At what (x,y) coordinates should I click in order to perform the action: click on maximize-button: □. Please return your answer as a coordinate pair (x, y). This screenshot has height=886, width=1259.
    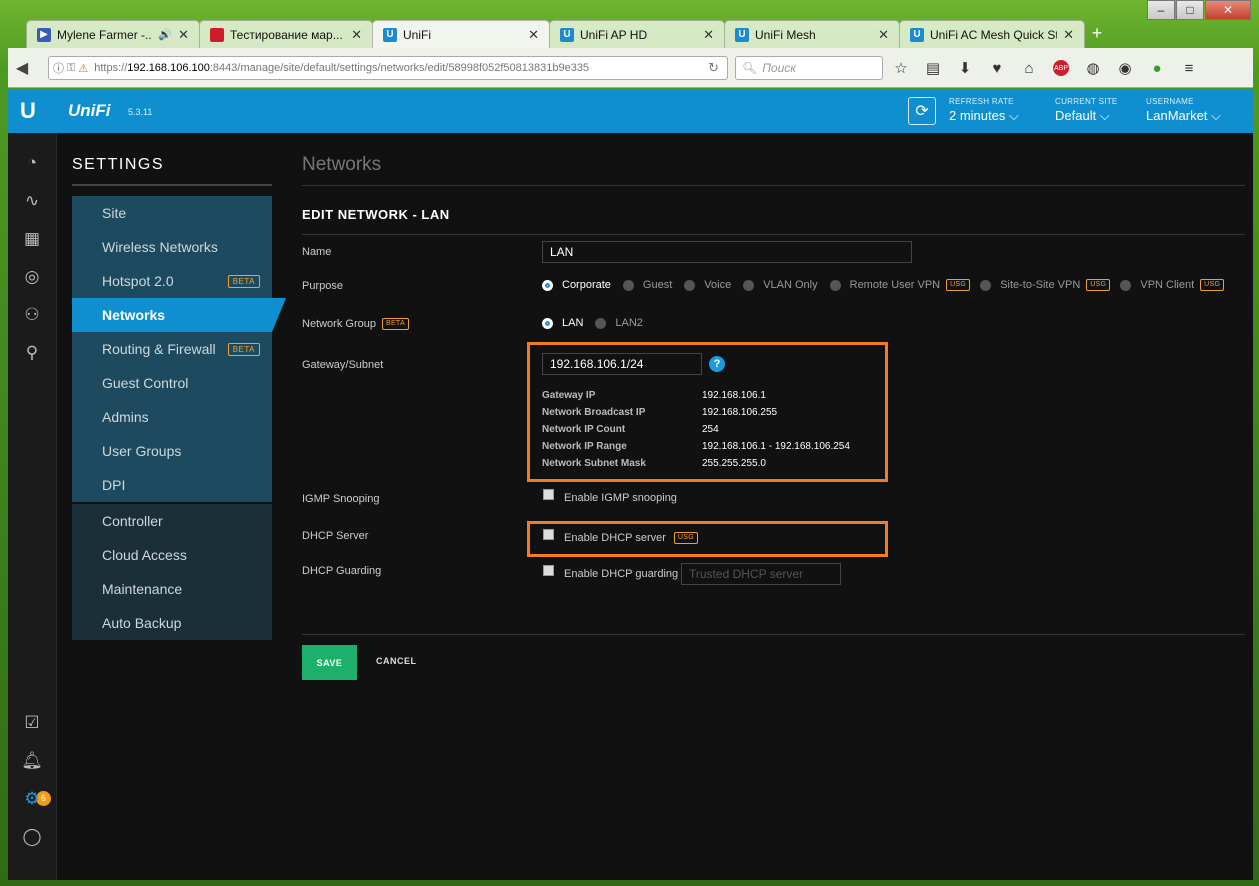
    Looking at the image, I should click on (1190, 10).